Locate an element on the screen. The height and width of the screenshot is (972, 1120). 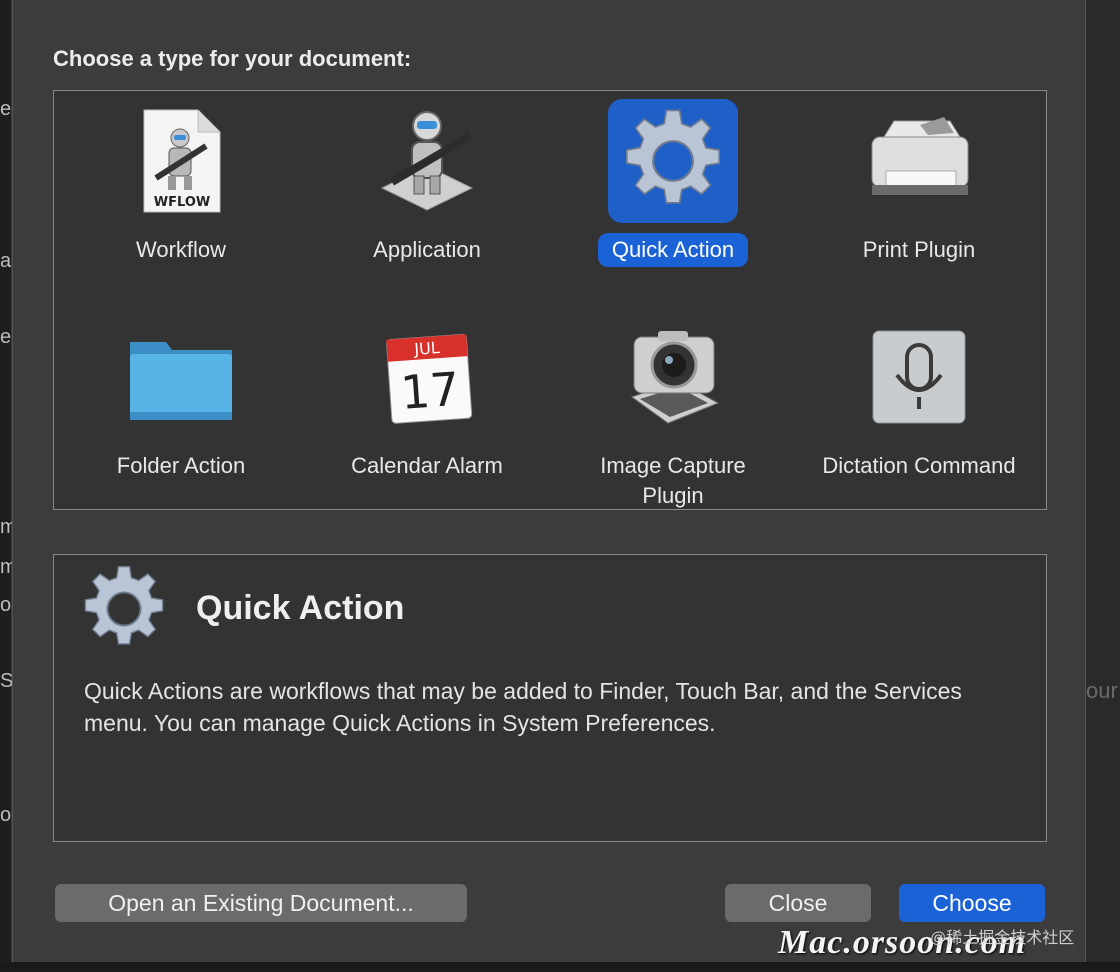
type-tile-workflow: WFLOW Workflow is located at coordinates (181, 197).